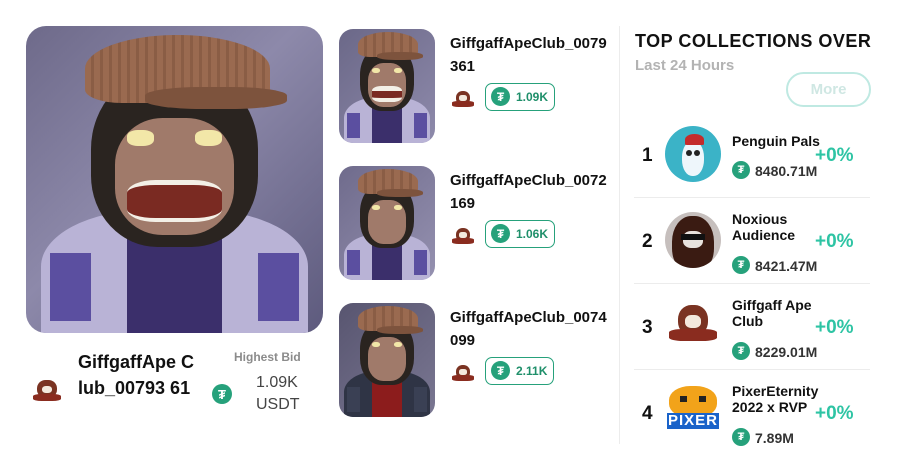  I want to click on nft-price-value: 2.11K, so click(532, 371).